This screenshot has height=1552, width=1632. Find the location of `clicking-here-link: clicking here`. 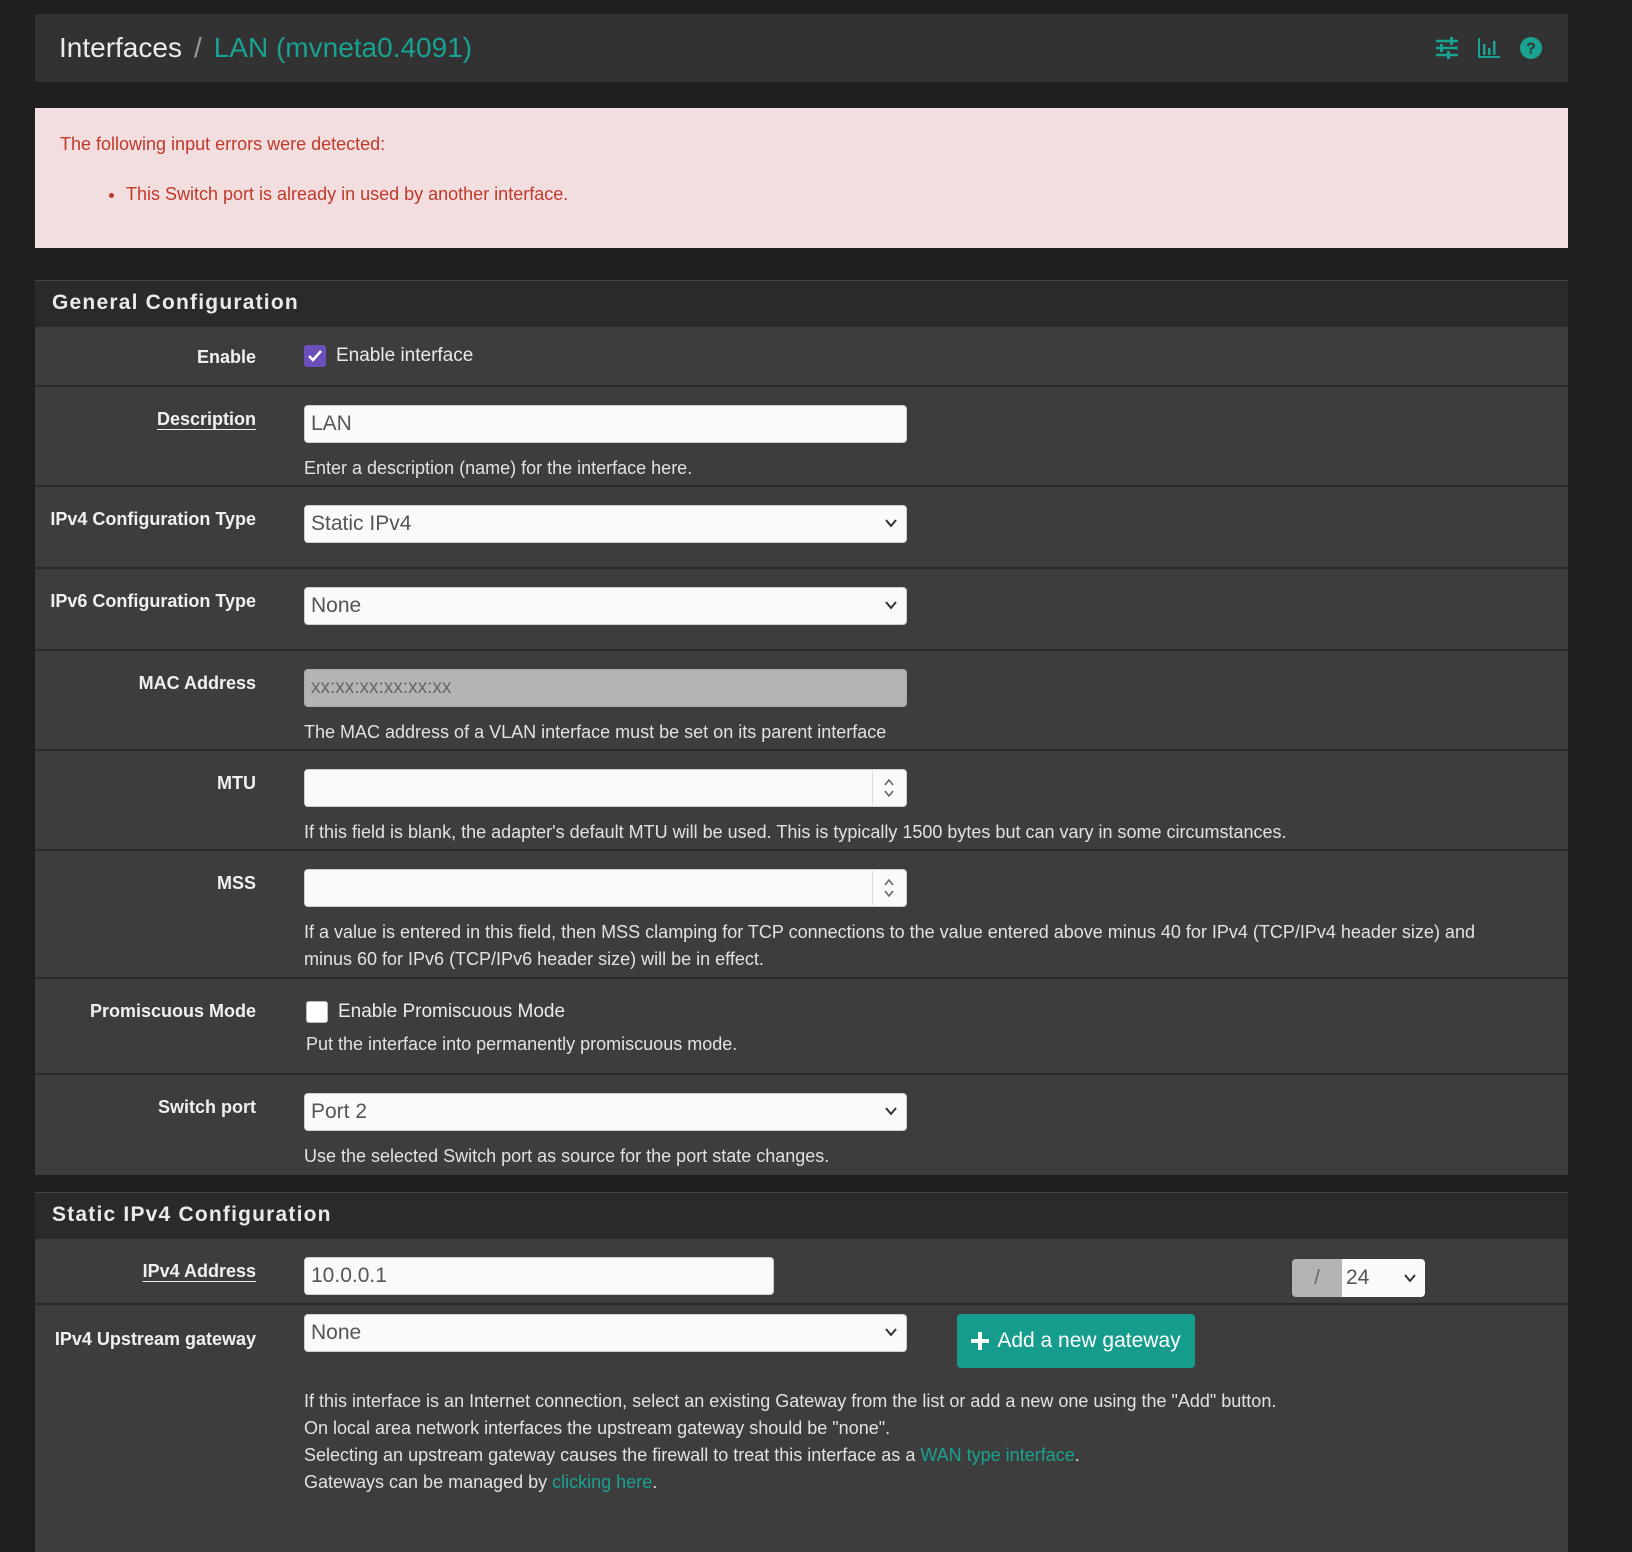

clicking-here-link: clicking here is located at coordinates (602, 1482).